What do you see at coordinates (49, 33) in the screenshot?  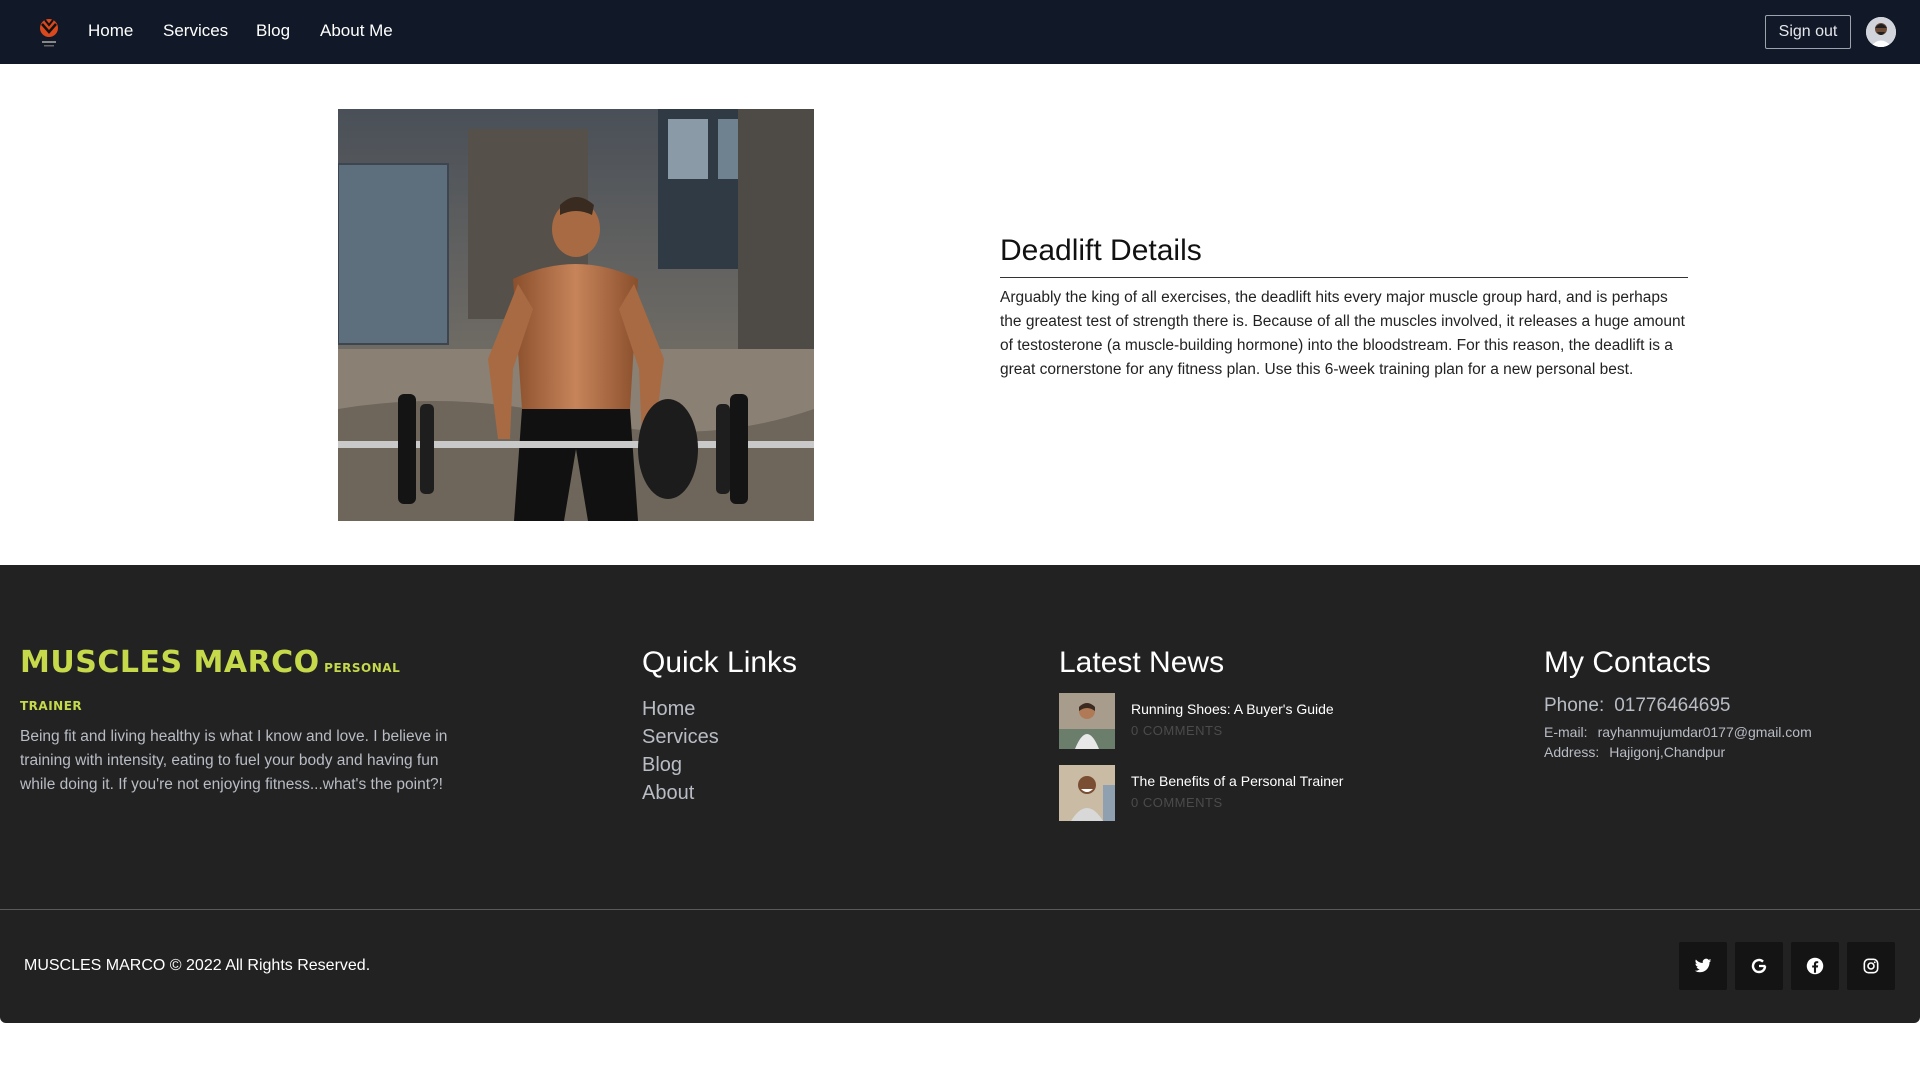 I see `logo-icon` at bounding box center [49, 33].